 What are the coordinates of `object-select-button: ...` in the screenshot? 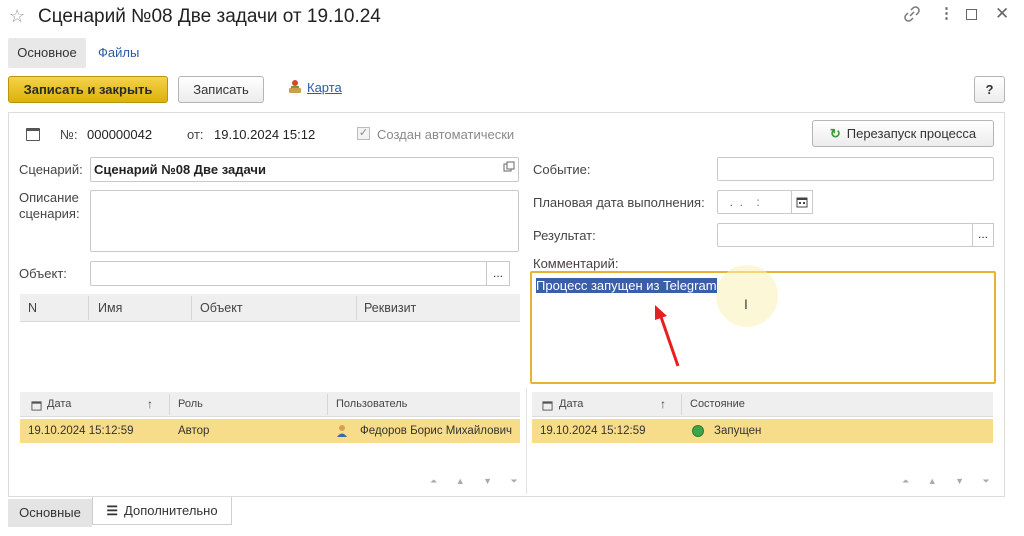 It's located at (498, 273).